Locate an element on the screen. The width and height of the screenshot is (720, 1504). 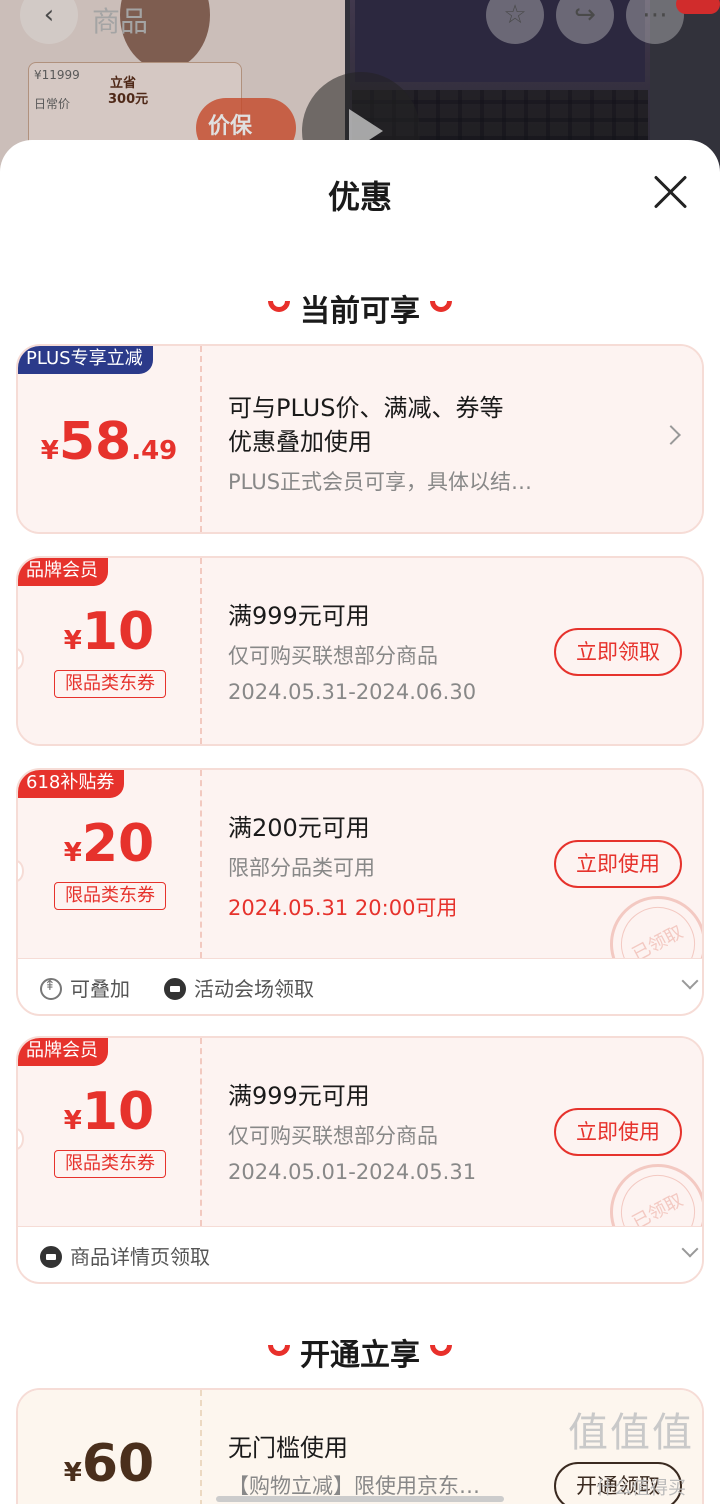
coupon-amount: ¥20 is located at coordinates (109, 844).